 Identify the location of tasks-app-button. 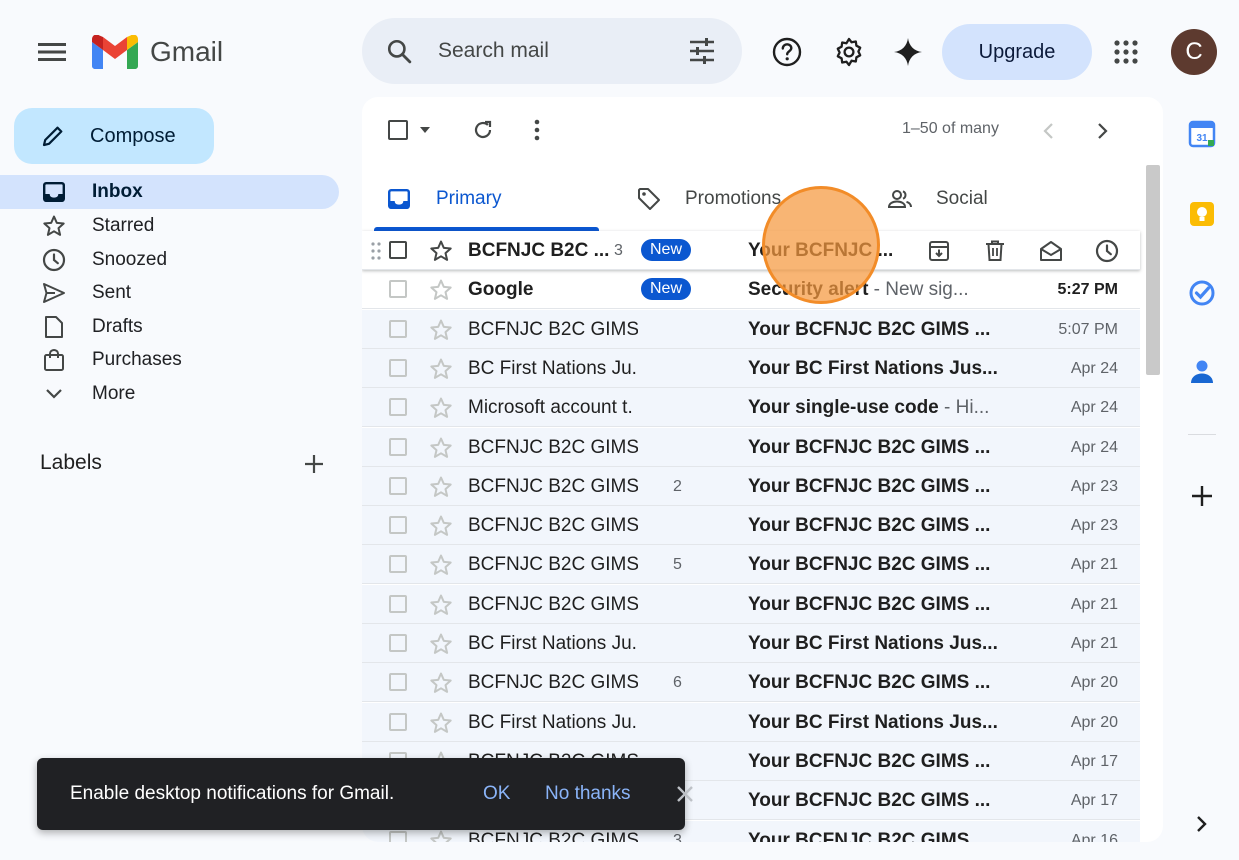
(1202, 293).